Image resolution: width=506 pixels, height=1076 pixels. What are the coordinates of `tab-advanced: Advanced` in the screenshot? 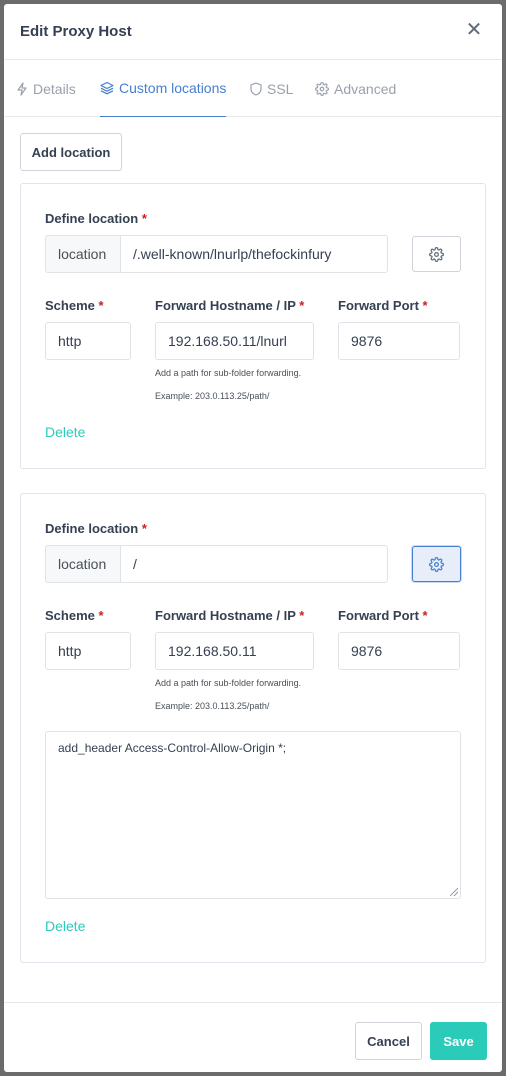 It's located at (355, 88).